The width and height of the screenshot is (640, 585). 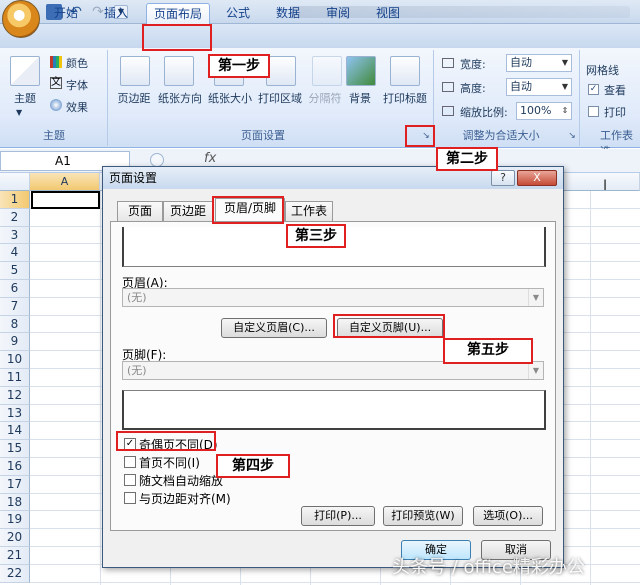 What do you see at coordinates (157, 160) in the screenshot?
I see `name-box-slider-icon` at bounding box center [157, 160].